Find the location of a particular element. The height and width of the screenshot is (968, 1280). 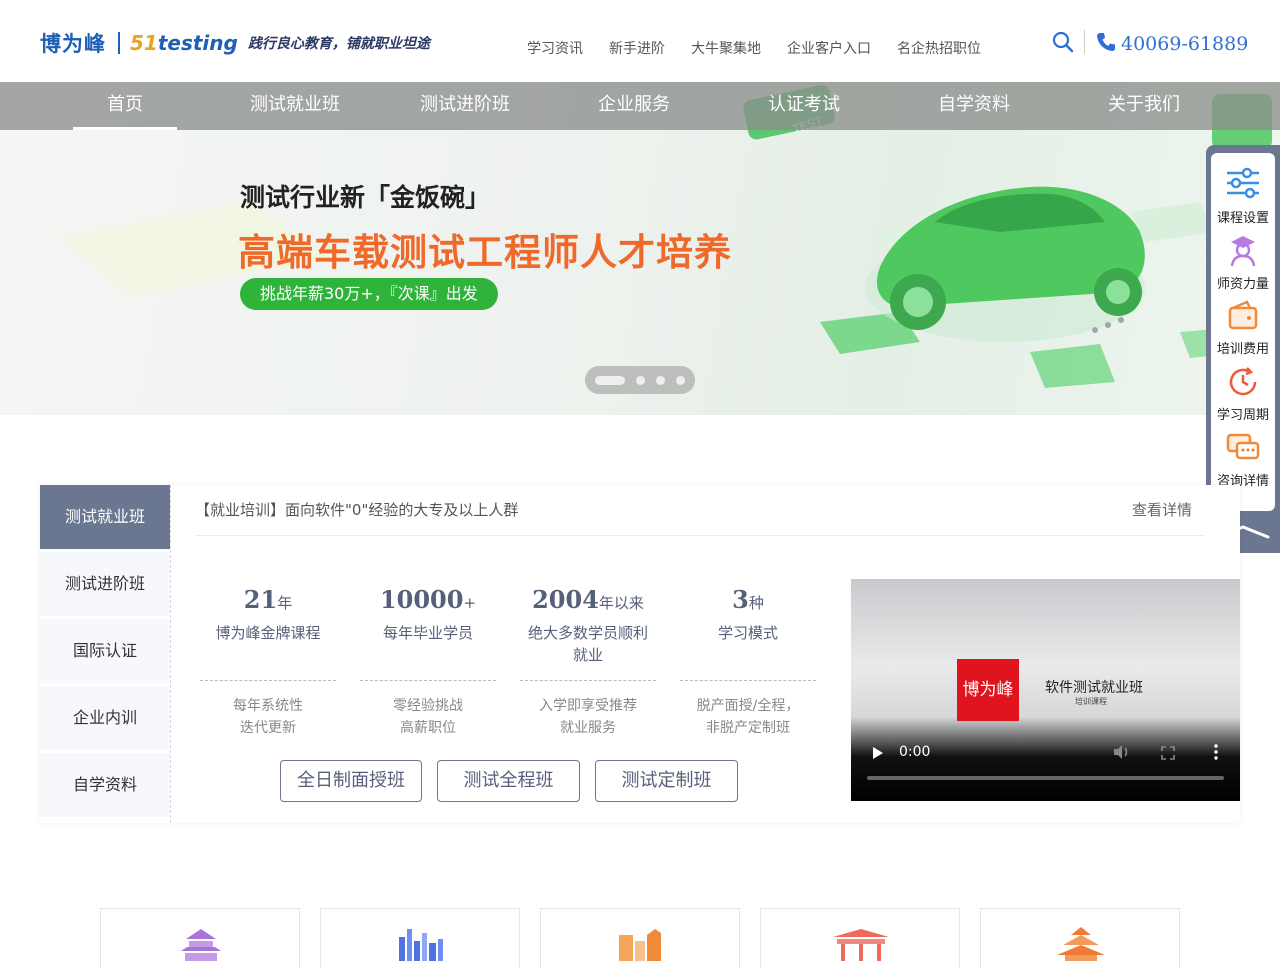

sidebar-item-fees: 培训费用 is located at coordinates (1243, 327).